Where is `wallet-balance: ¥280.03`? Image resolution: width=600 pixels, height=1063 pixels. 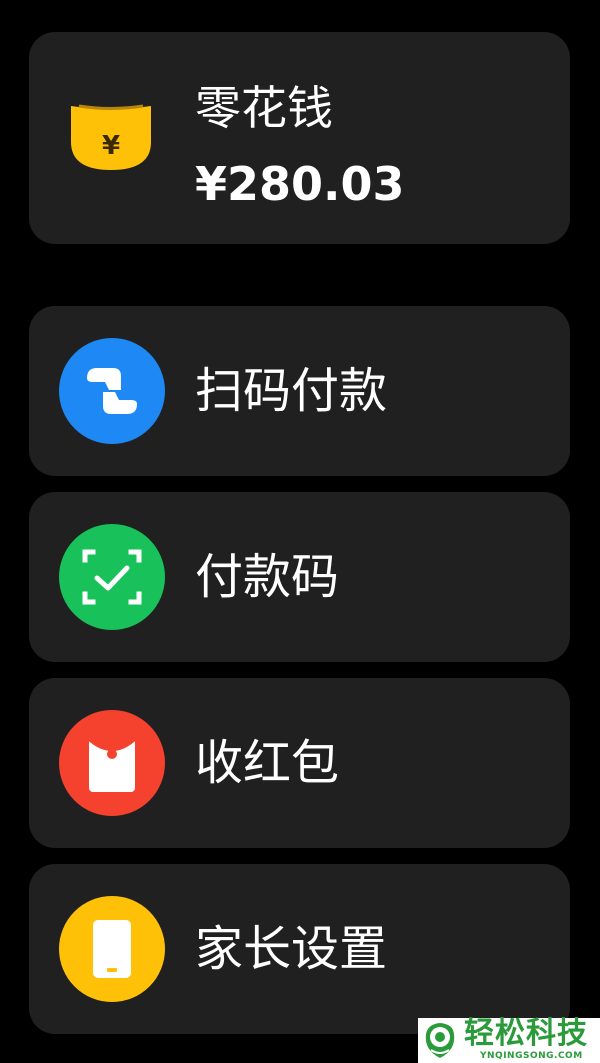 wallet-balance: ¥280.03 is located at coordinates (300, 184).